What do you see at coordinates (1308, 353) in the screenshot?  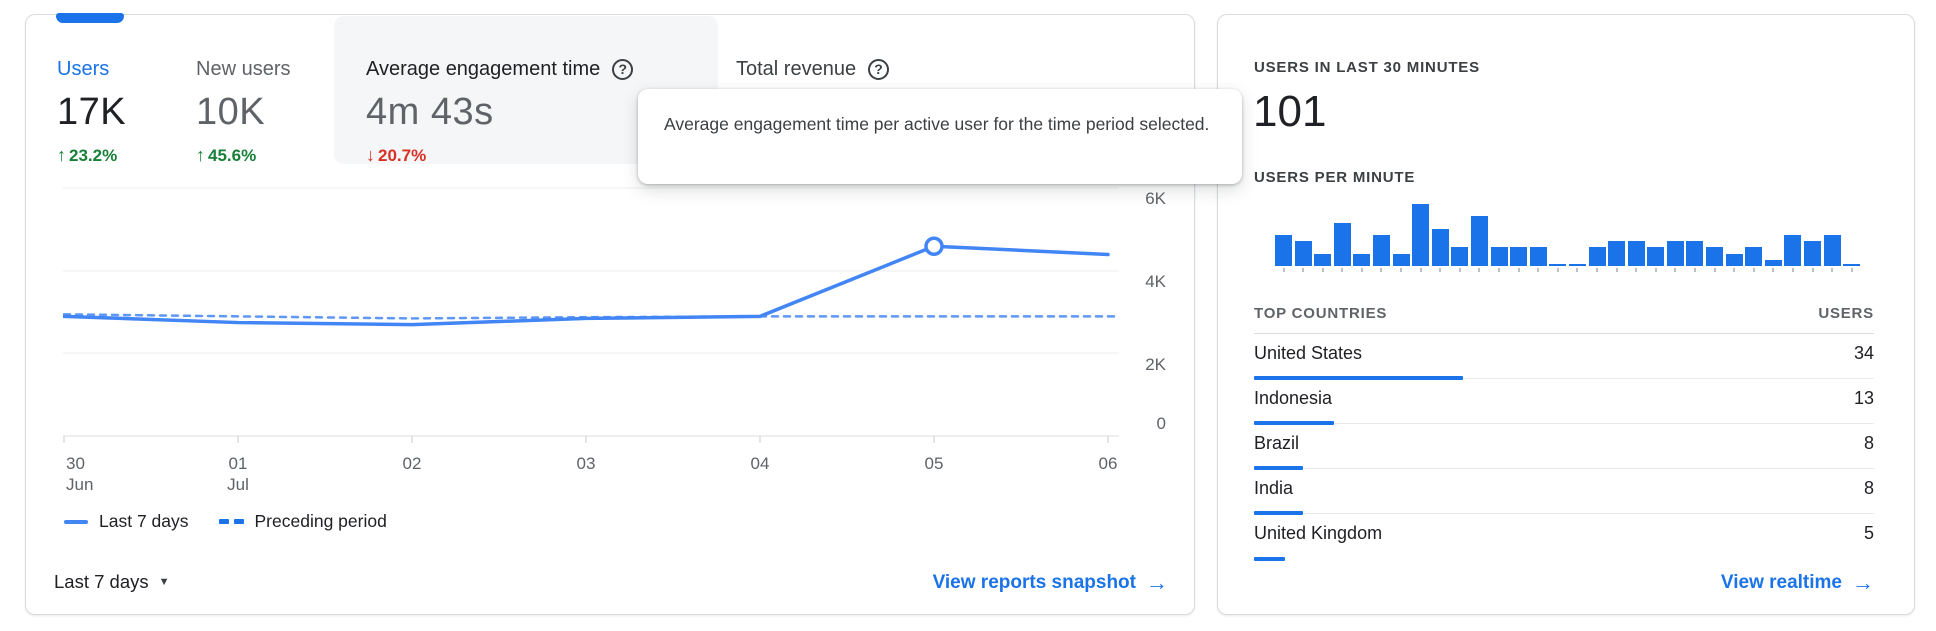 I see `country-name: United States` at bounding box center [1308, 353].